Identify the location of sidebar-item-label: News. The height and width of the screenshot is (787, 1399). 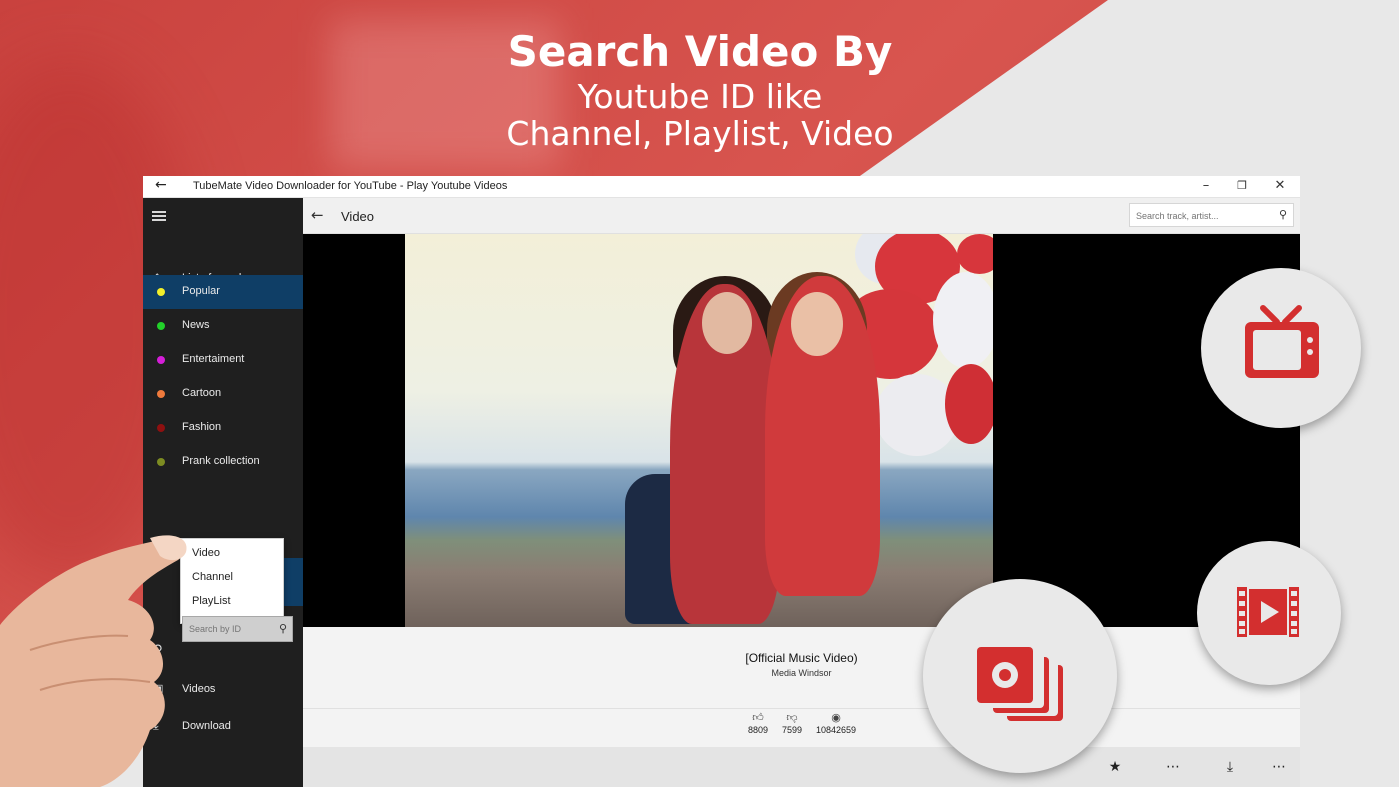
(196, 325).